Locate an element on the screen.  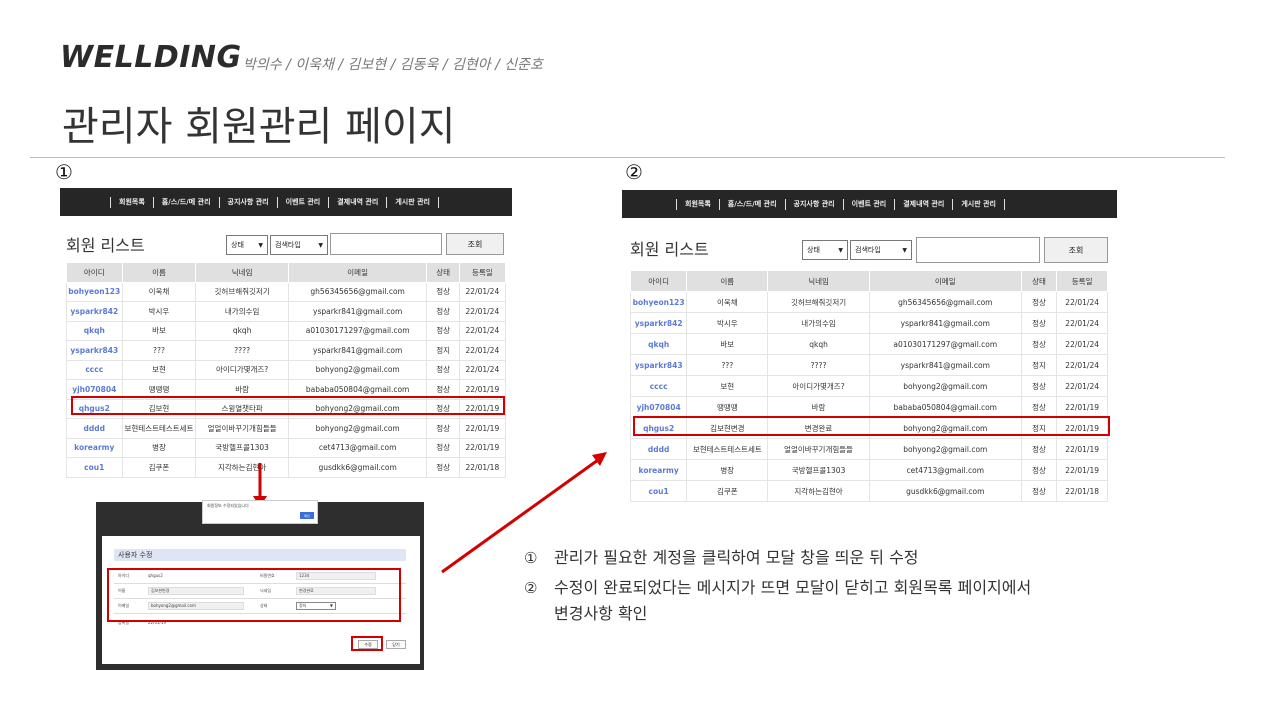
explanation-mark-1: ① is located at coordinates (531, 558).